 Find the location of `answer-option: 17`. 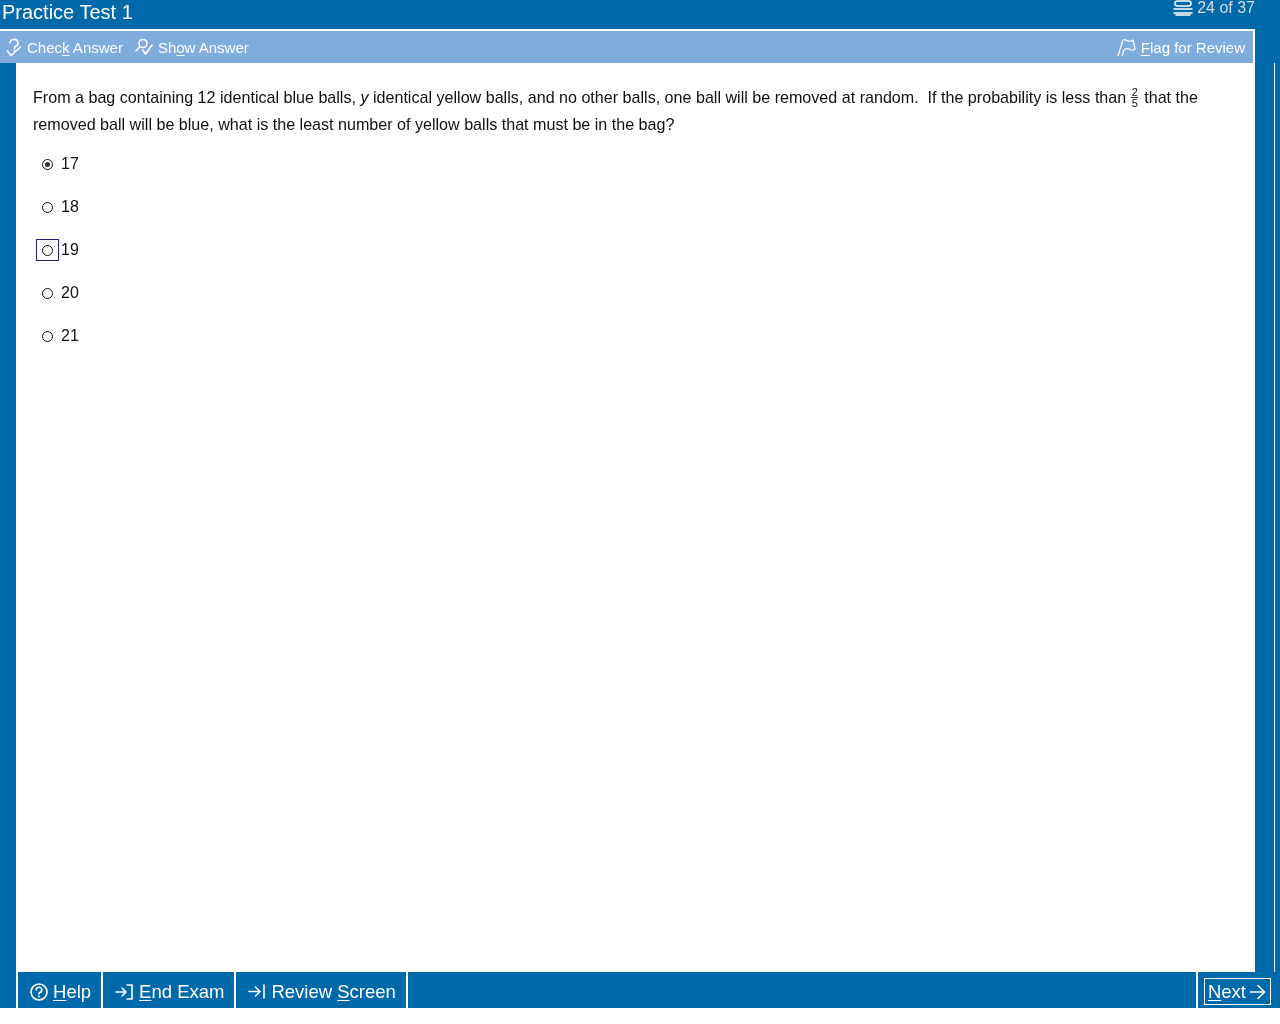

answer-option: 17 is located at coordinates (70, 164).